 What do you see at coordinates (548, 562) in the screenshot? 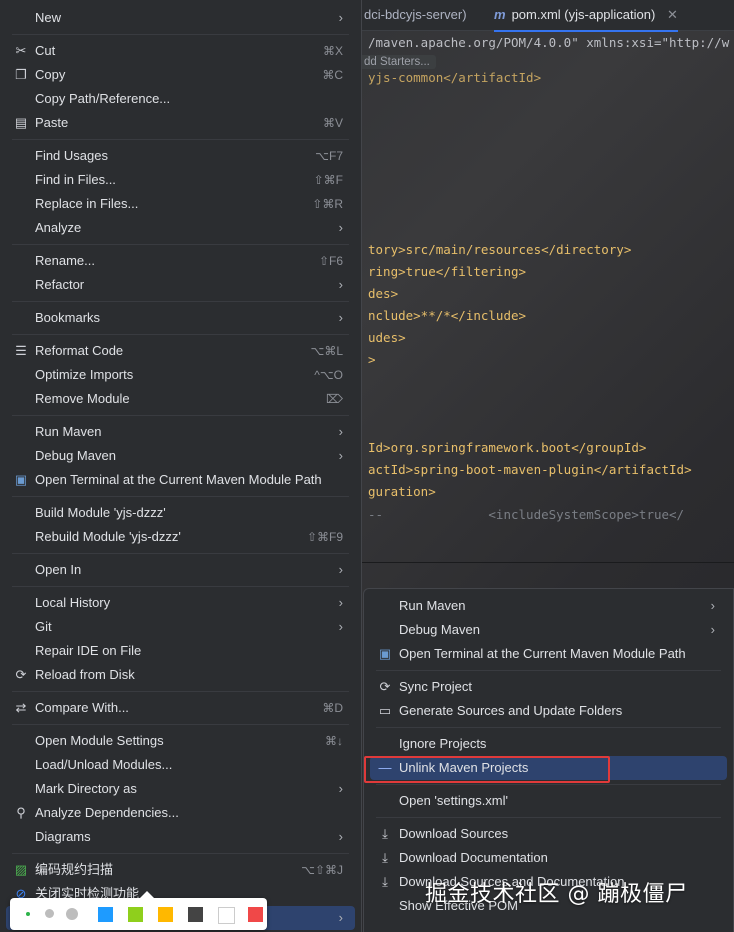
I see `editor-divider` at bounding box center [548, 562].